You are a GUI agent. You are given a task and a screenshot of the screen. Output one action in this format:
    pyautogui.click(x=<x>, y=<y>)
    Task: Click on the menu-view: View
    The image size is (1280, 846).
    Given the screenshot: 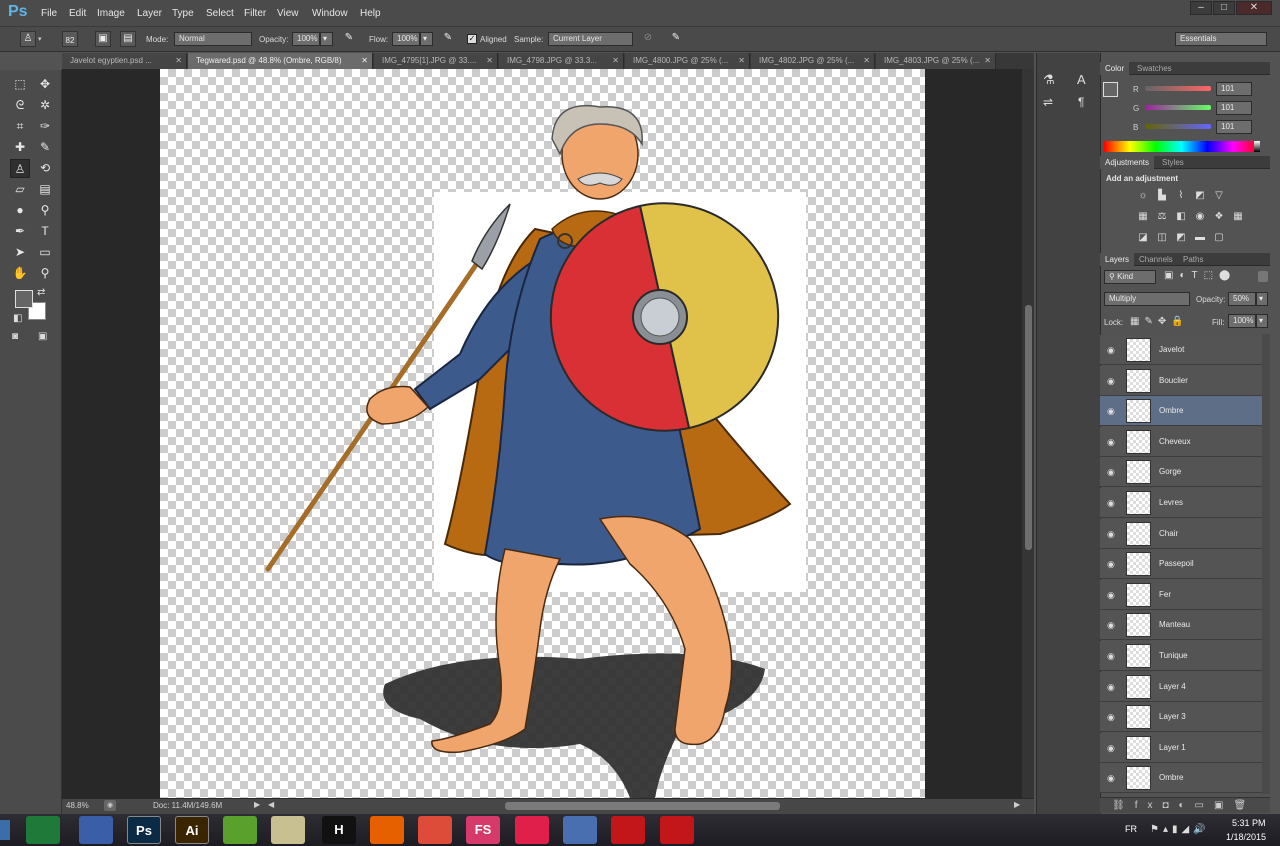 What is the action you would take?
    pyautogui.click(x=288, y=13)
    